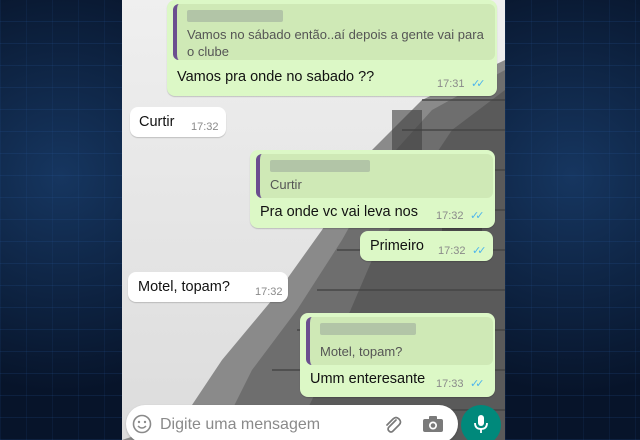  I want to click on camera-icon, so click(433, 424).